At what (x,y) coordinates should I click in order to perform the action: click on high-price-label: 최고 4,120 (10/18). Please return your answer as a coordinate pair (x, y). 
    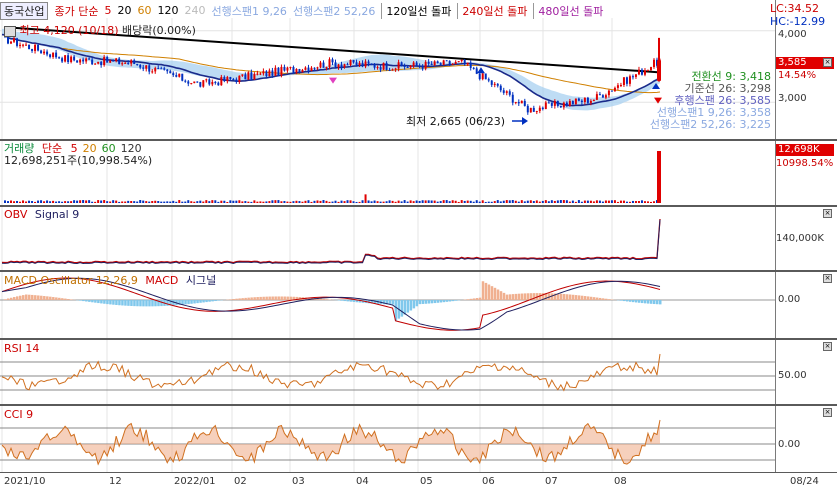
    Looking at the image, I should click on (69, 30).